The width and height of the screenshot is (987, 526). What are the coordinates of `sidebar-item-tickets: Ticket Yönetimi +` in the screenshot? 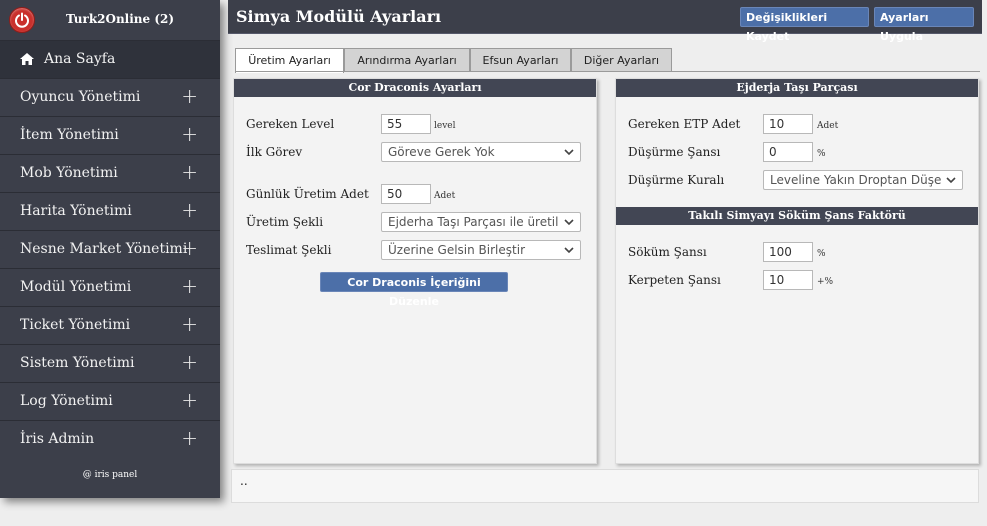 It's located at (110, 325).